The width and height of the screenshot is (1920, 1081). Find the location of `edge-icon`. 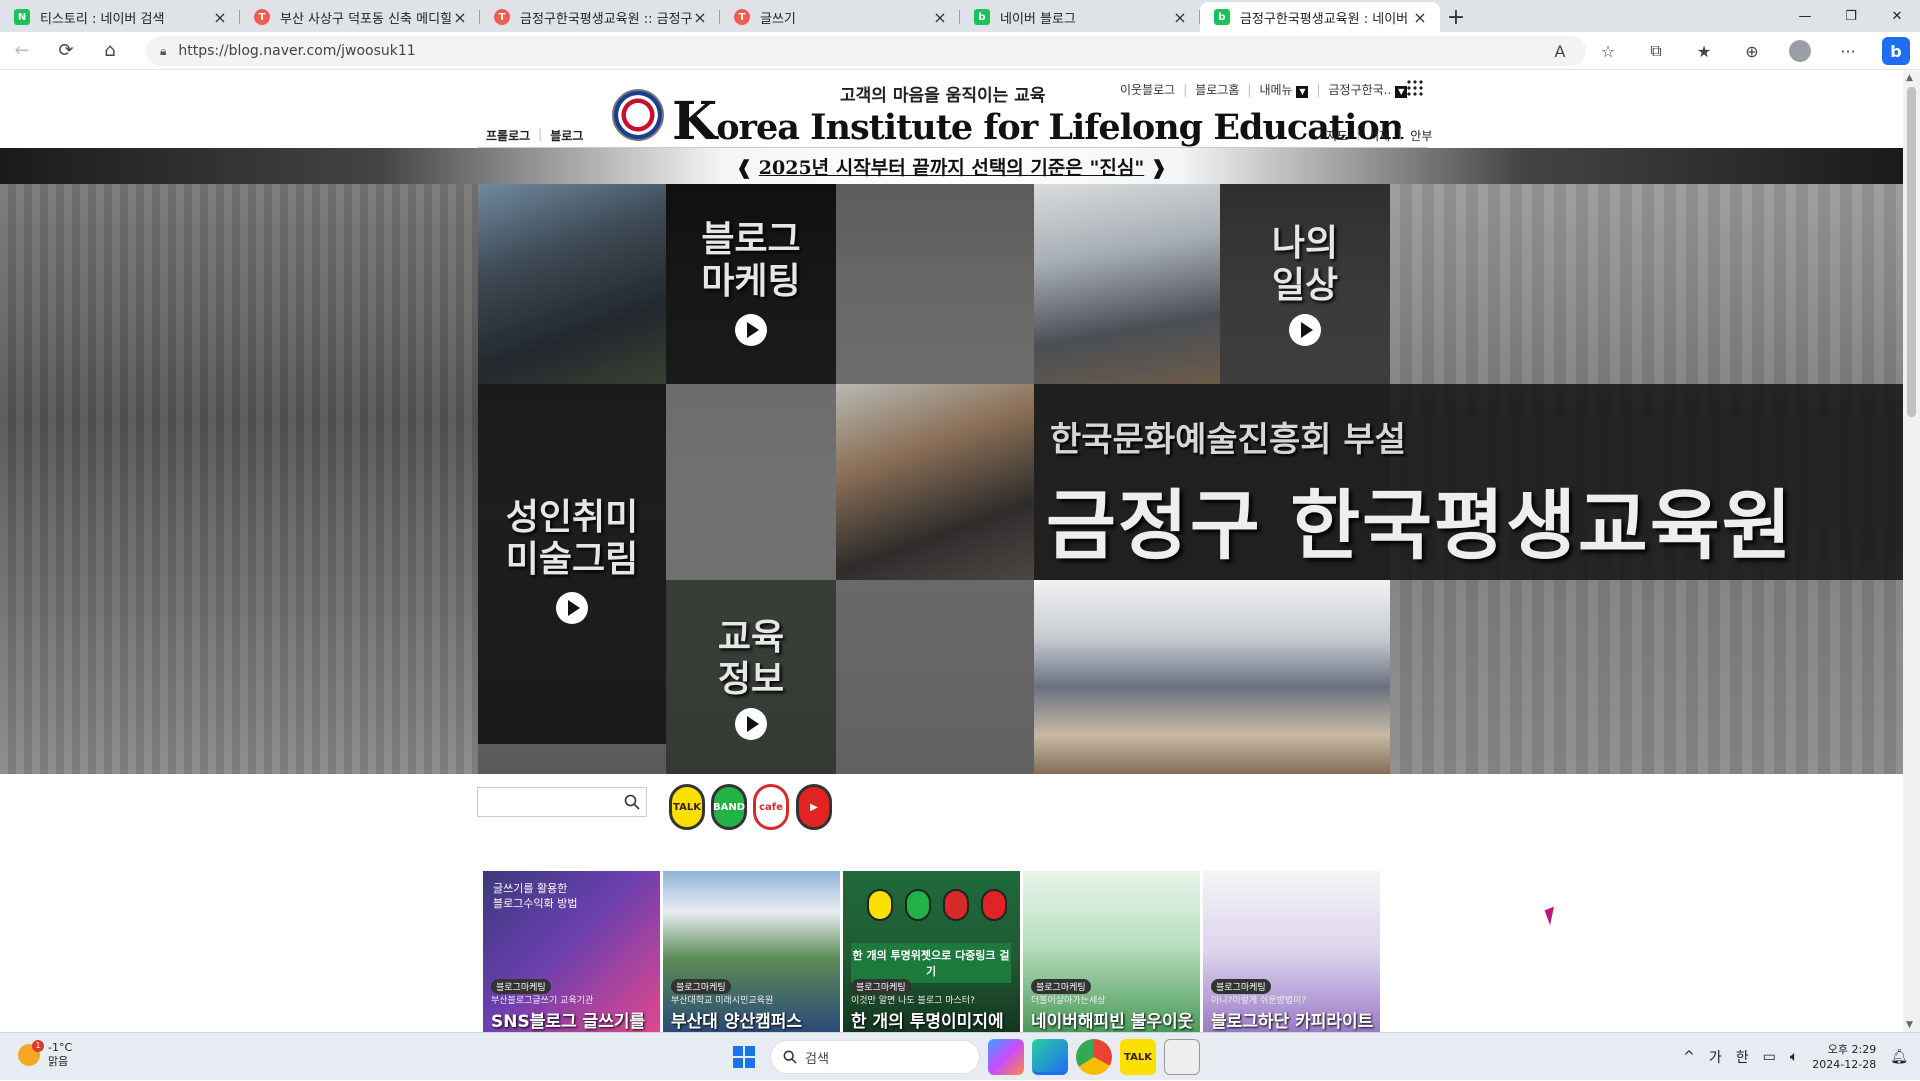

edge-icon is located at coordinates (1050, 1057).